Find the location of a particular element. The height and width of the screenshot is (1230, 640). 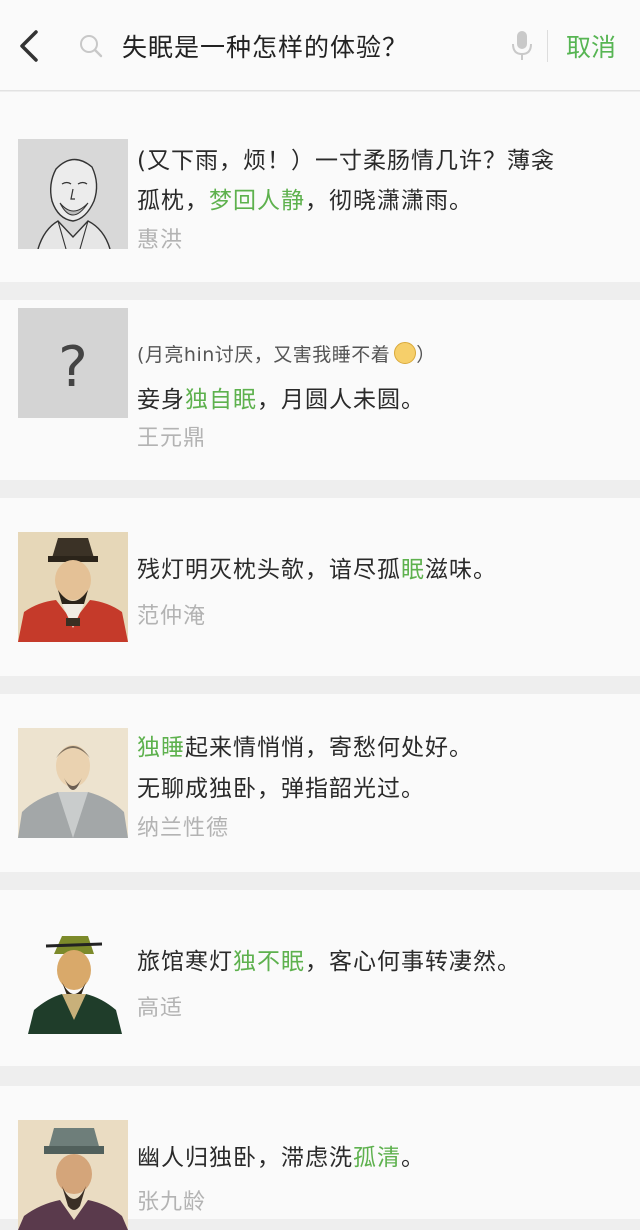

green-robe-portrait-thumbnail is located at coordinates (73, 979).